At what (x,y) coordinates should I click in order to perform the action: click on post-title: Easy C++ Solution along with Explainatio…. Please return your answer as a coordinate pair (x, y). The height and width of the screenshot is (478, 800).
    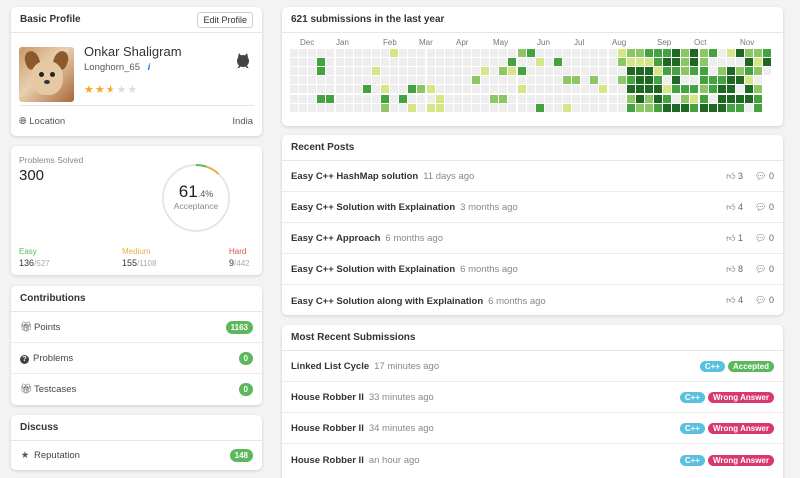
    Looking at the image, I should click on (387, 301).